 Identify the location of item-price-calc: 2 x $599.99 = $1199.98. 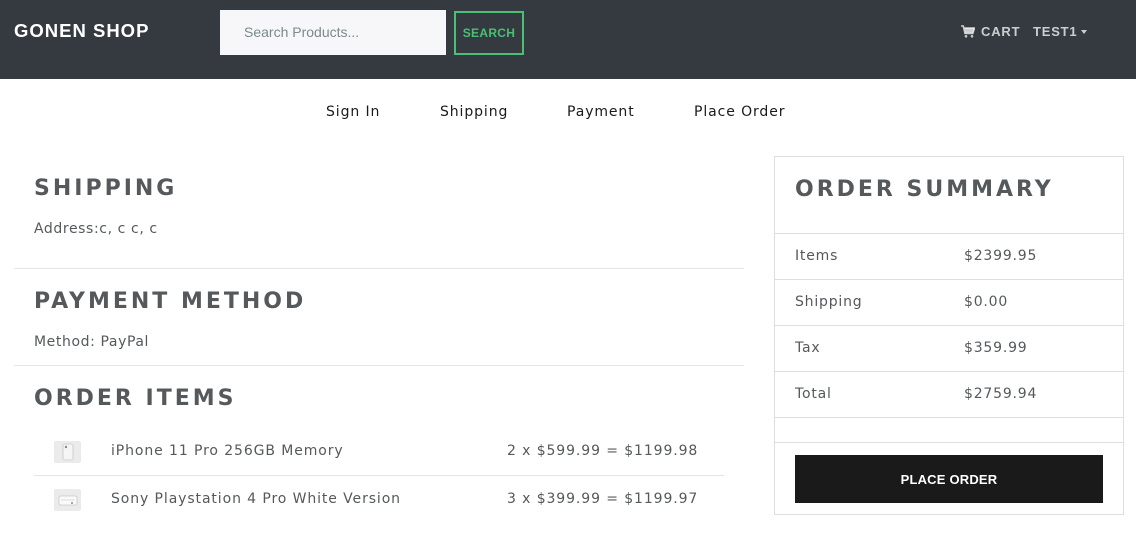
(603, 451).